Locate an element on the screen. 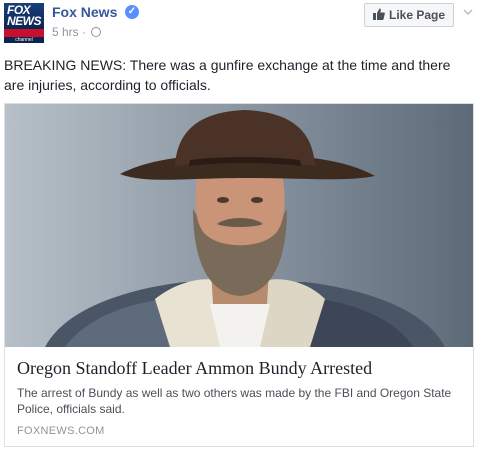  timestamp-link: 5 hrs is located at coordinates (65, 32).